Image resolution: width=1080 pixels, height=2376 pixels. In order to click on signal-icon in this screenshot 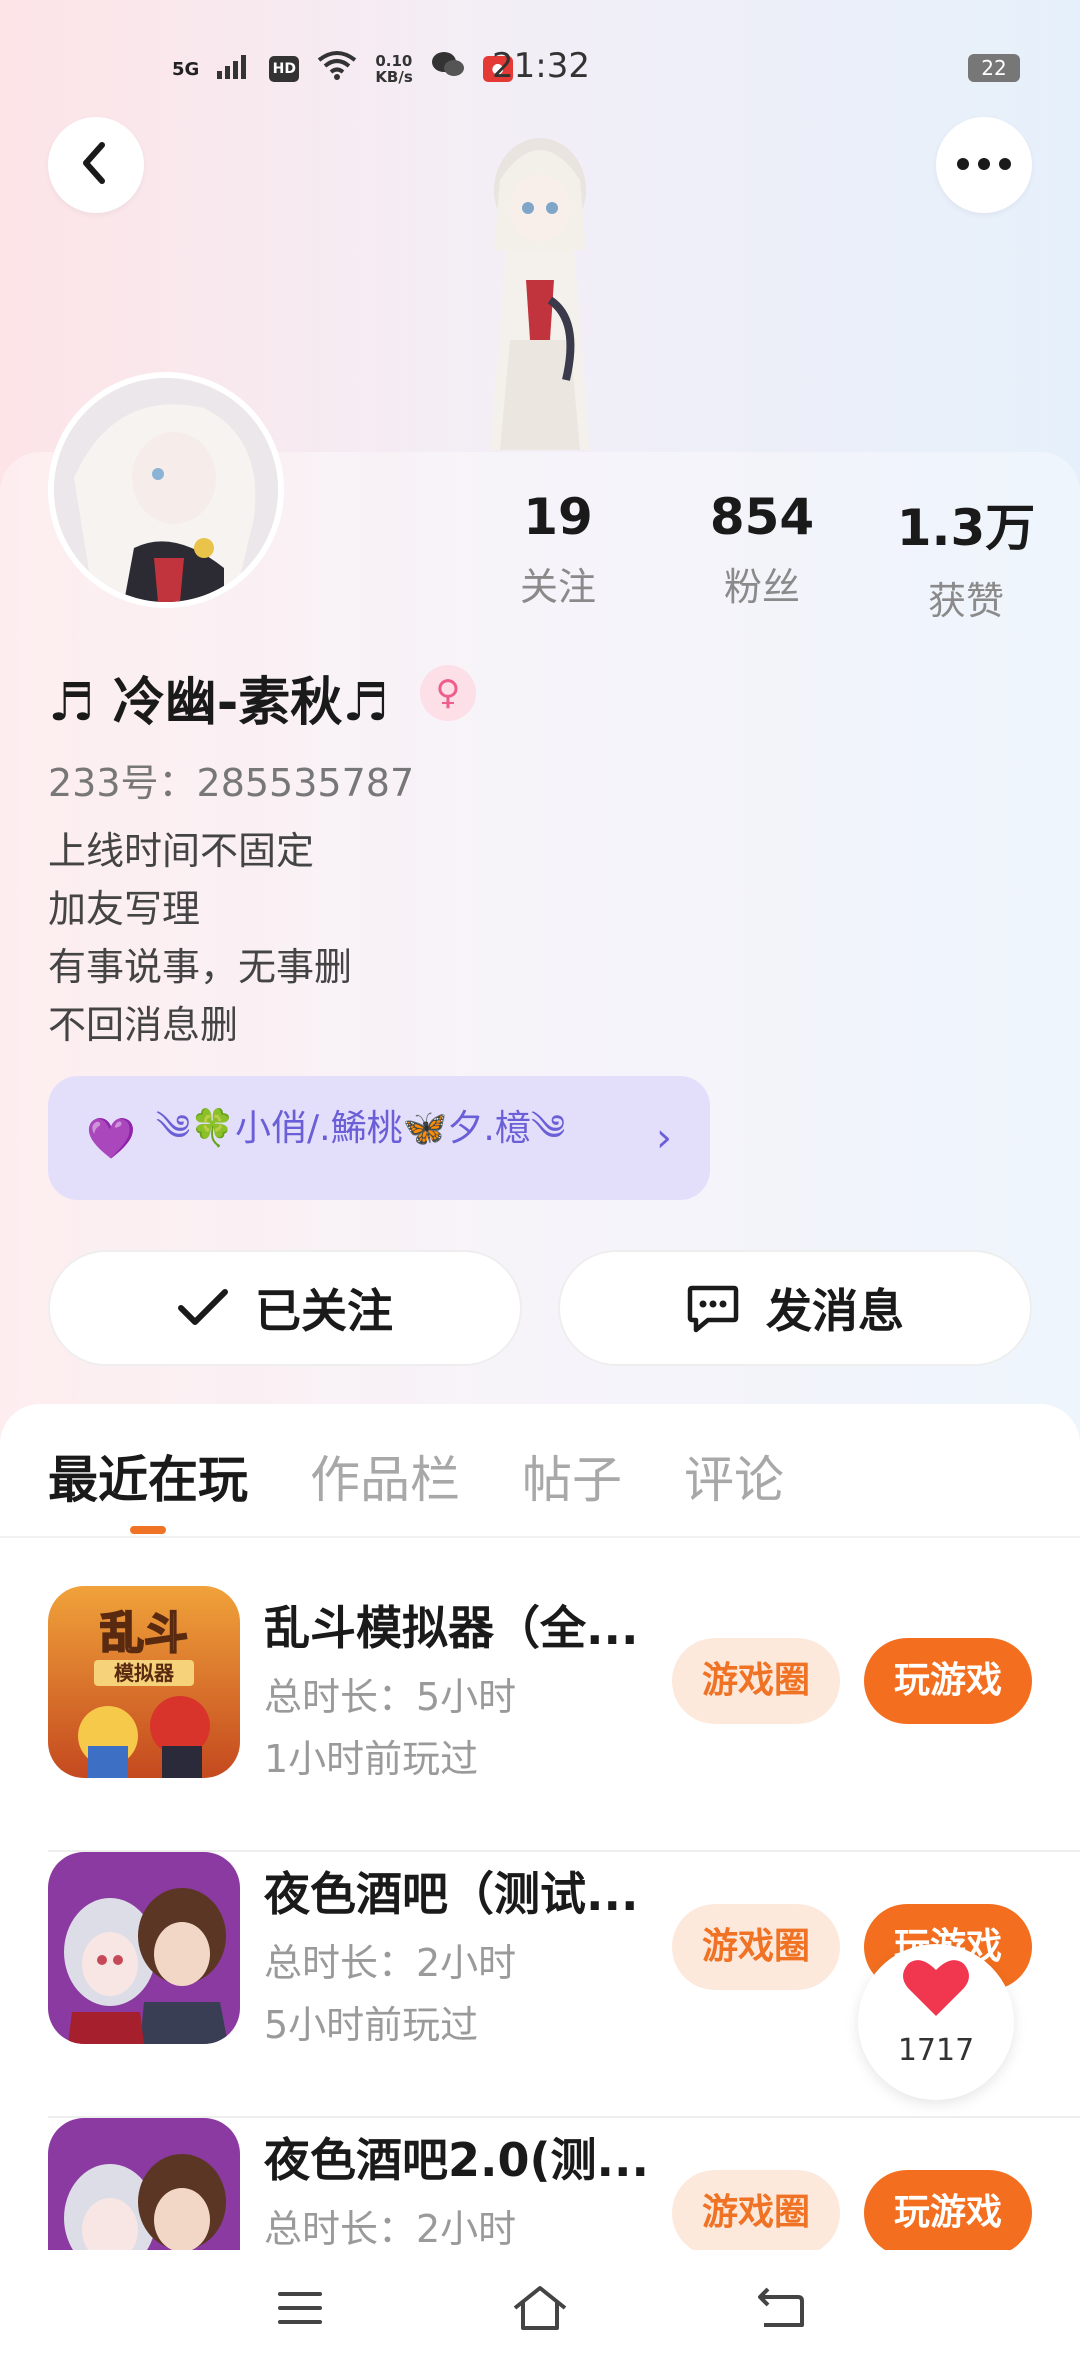, I will do `click(234, 69)`.